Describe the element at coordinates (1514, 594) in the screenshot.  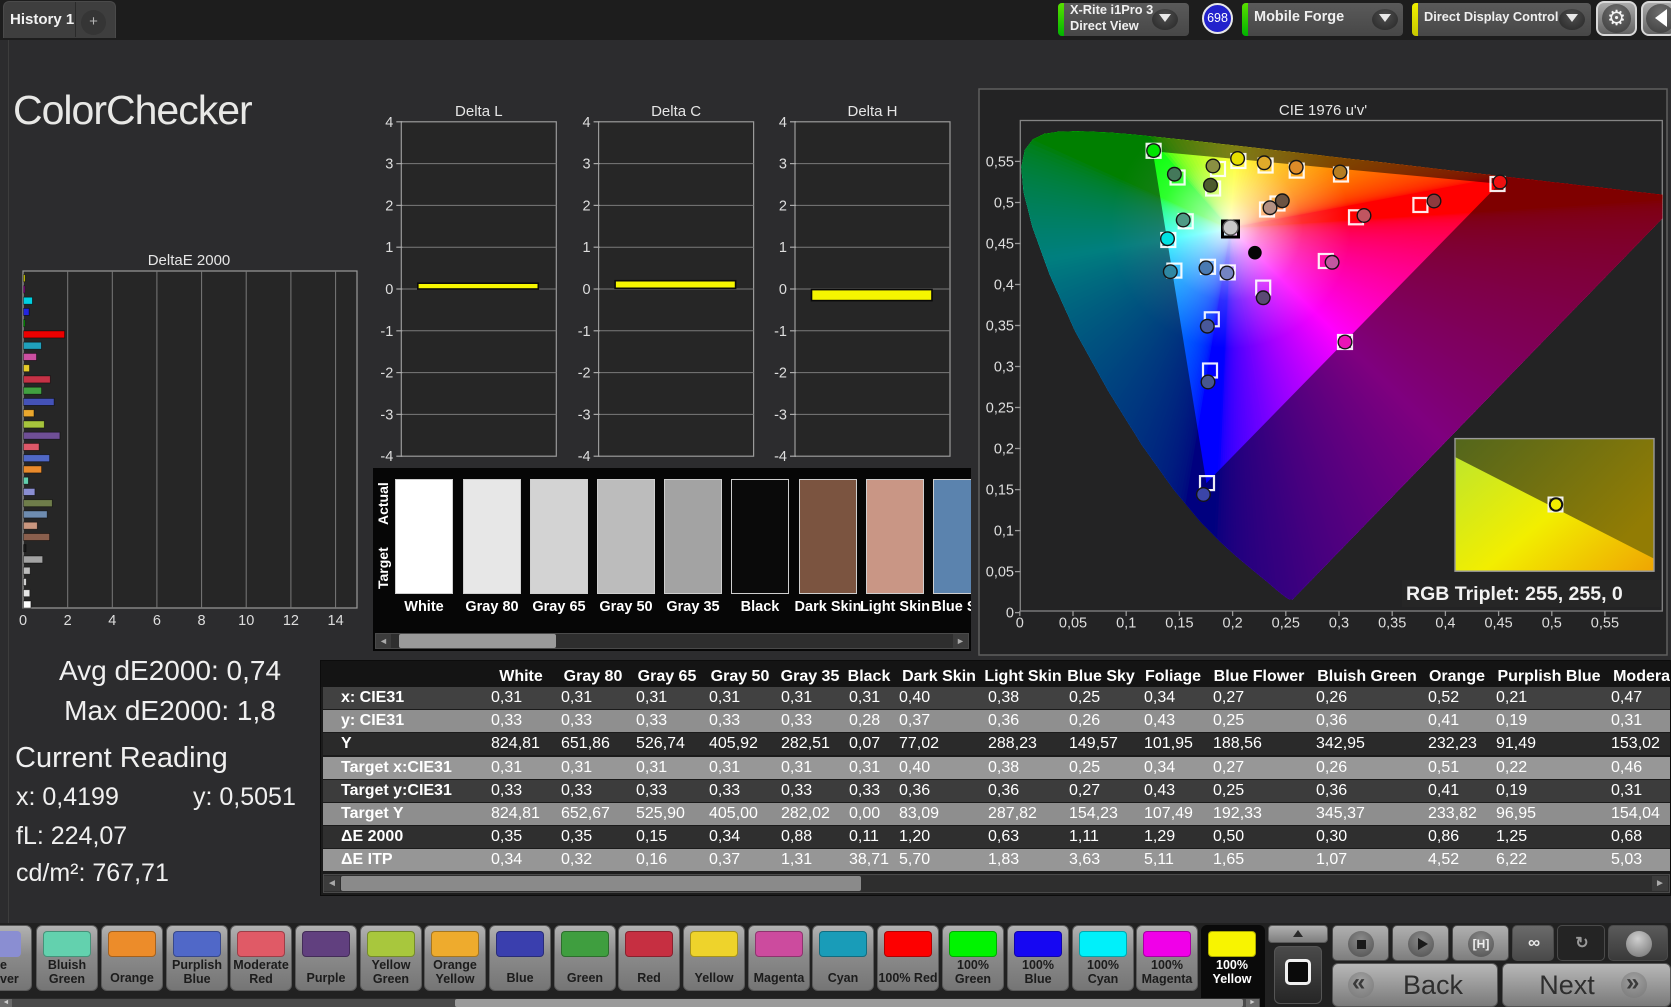
I see `svg-text: RGB Triplet: 255, 255, 0` at that location.